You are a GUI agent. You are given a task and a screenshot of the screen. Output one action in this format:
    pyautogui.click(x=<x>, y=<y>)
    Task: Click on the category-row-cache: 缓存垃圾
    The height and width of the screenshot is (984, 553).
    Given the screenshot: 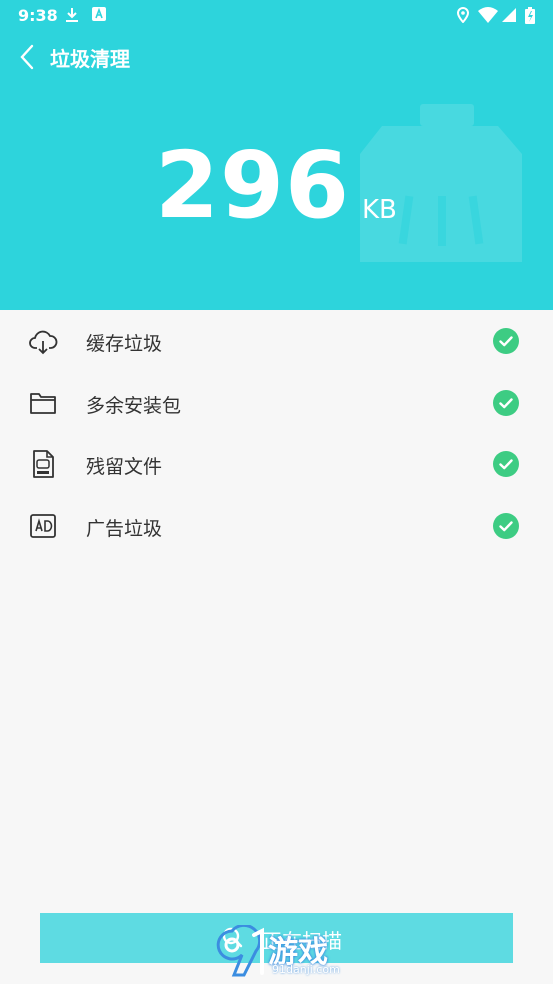 What is the action you would take?
    pyautogui.click(x=276, y=341)
    